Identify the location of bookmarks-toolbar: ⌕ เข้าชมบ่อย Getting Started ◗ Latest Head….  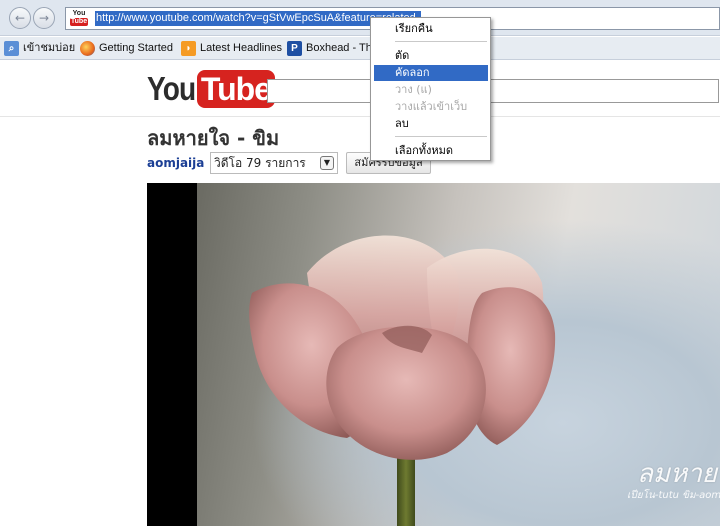
(360, 48).